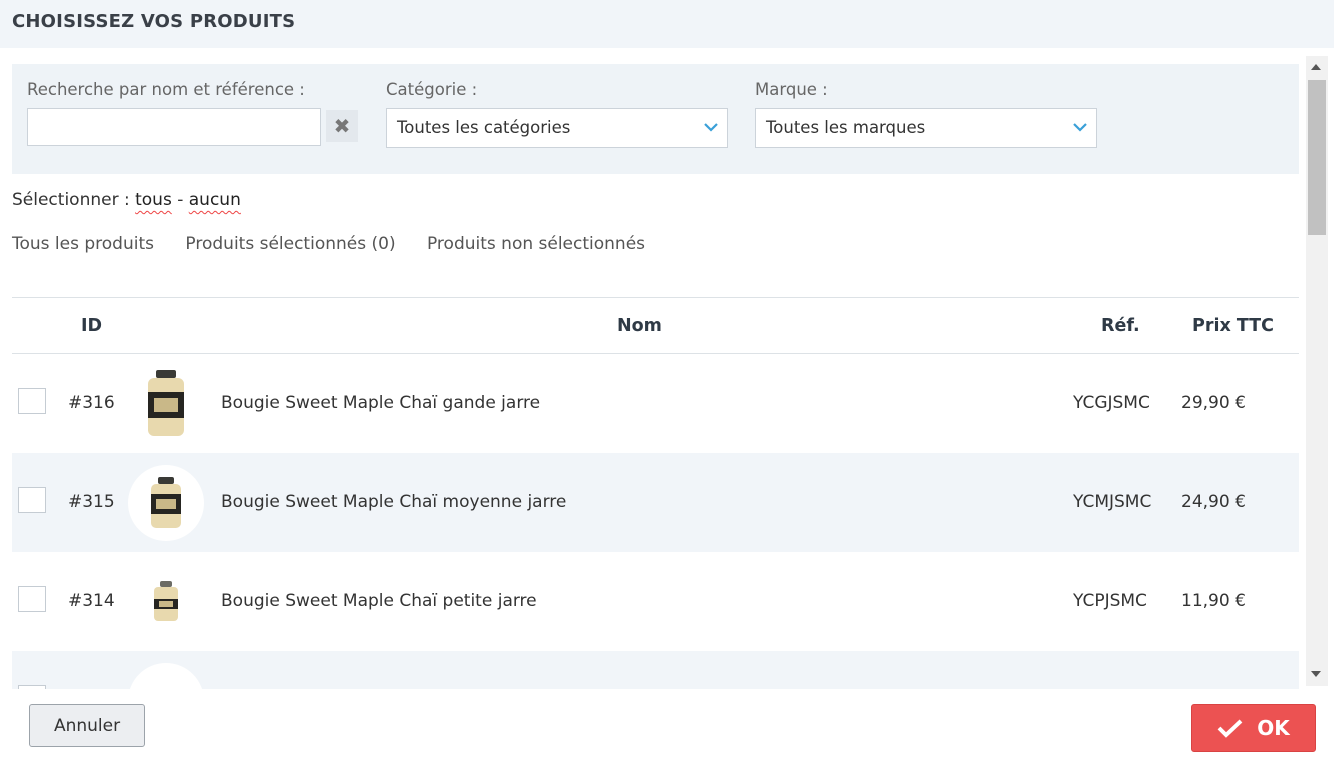  What do you see at coordinates (394, 502) in the screenshot?
I see `product-name: Bougie Sweet Maple Chaï moyenne jarre` at bounding box center [394, 502].